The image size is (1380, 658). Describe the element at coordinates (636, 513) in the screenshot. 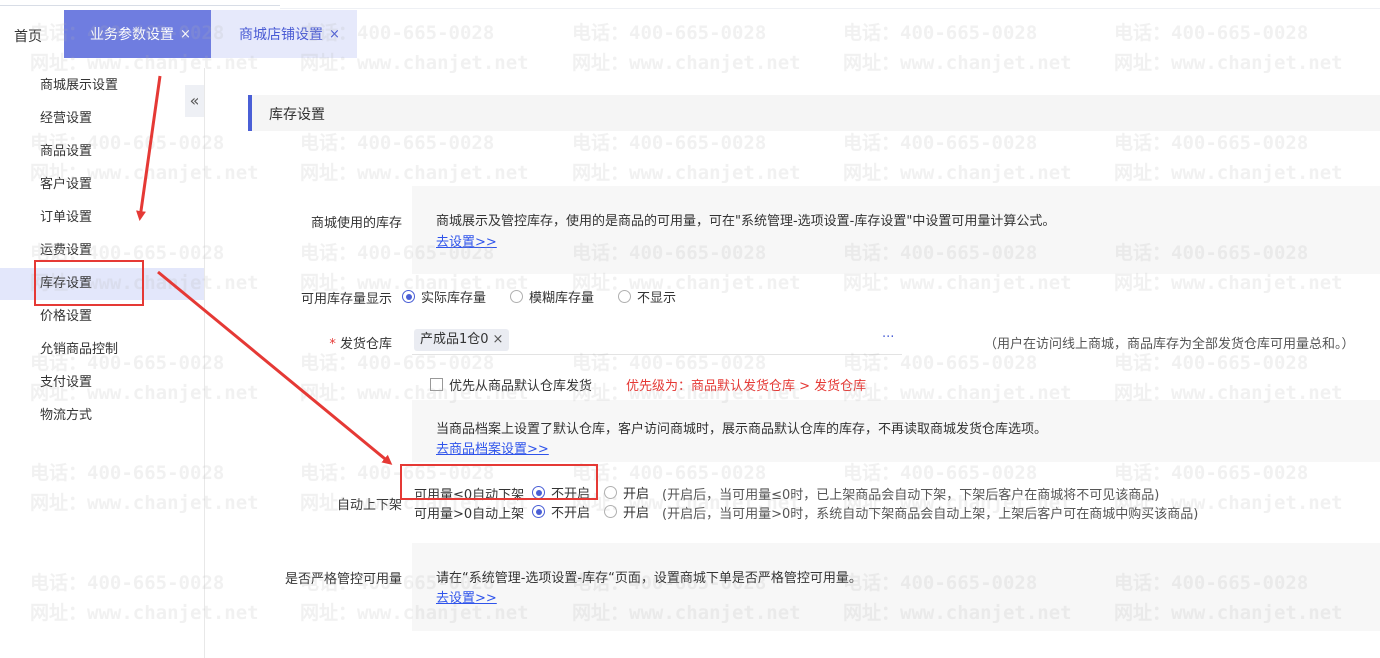

I see `radio-auto-on-enabled-label: 开启` at that location.